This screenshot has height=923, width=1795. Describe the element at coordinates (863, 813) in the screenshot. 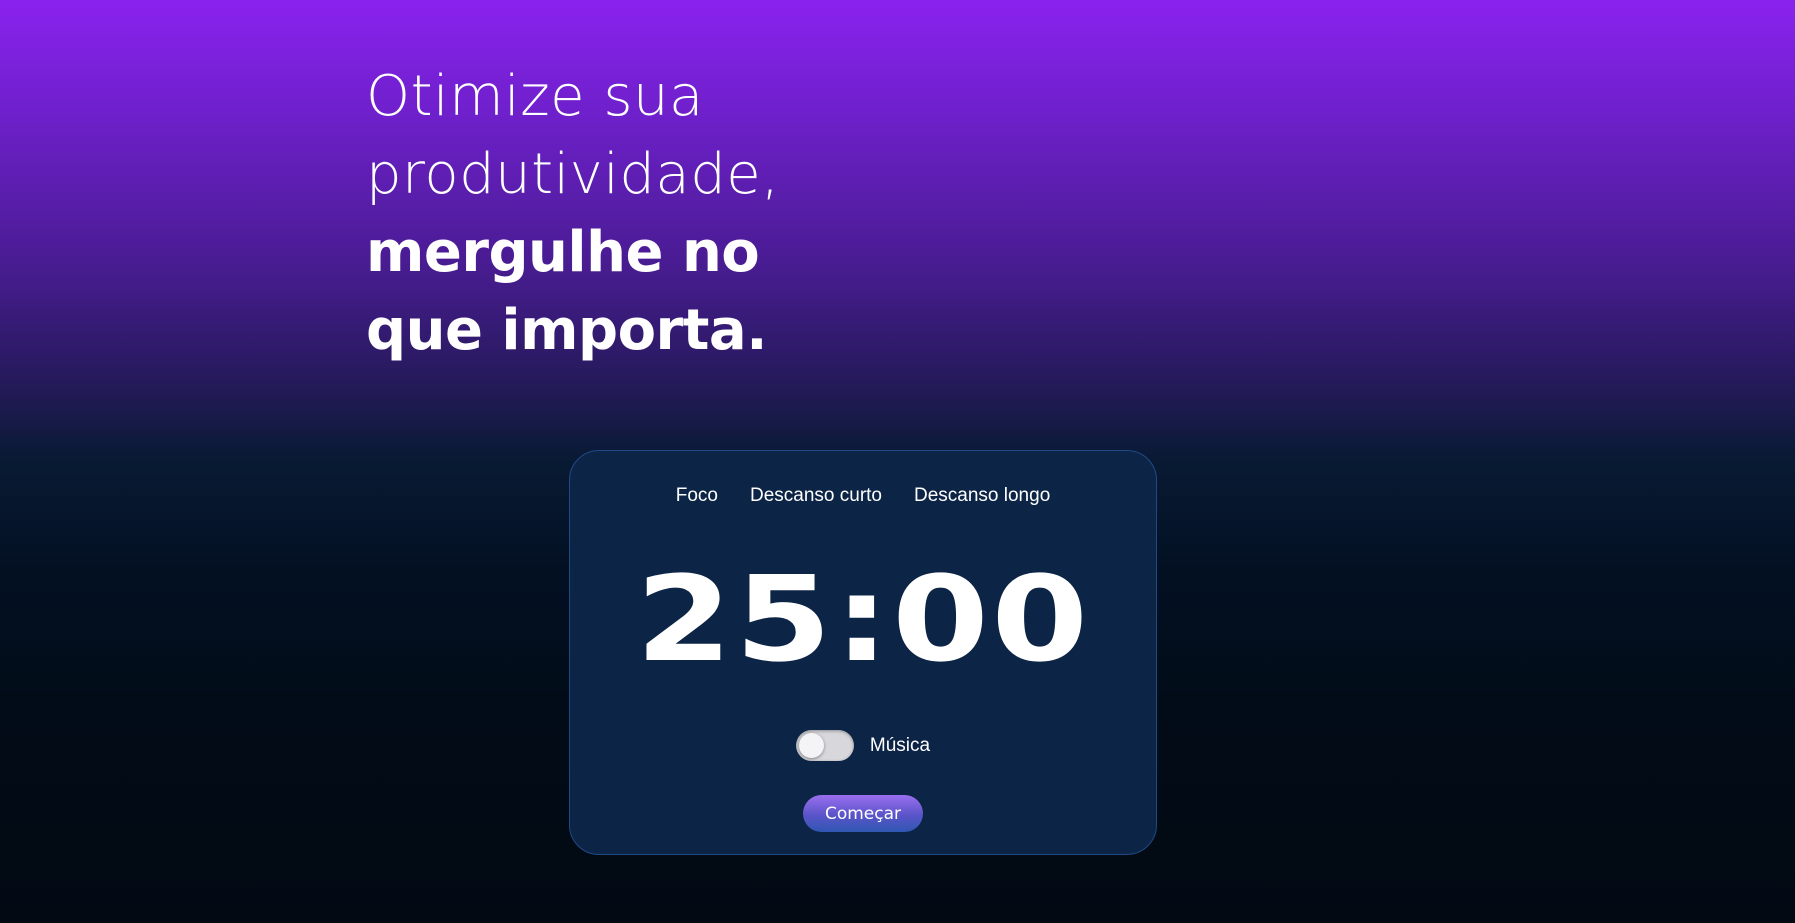

I see `start-button: Começar` at that location.